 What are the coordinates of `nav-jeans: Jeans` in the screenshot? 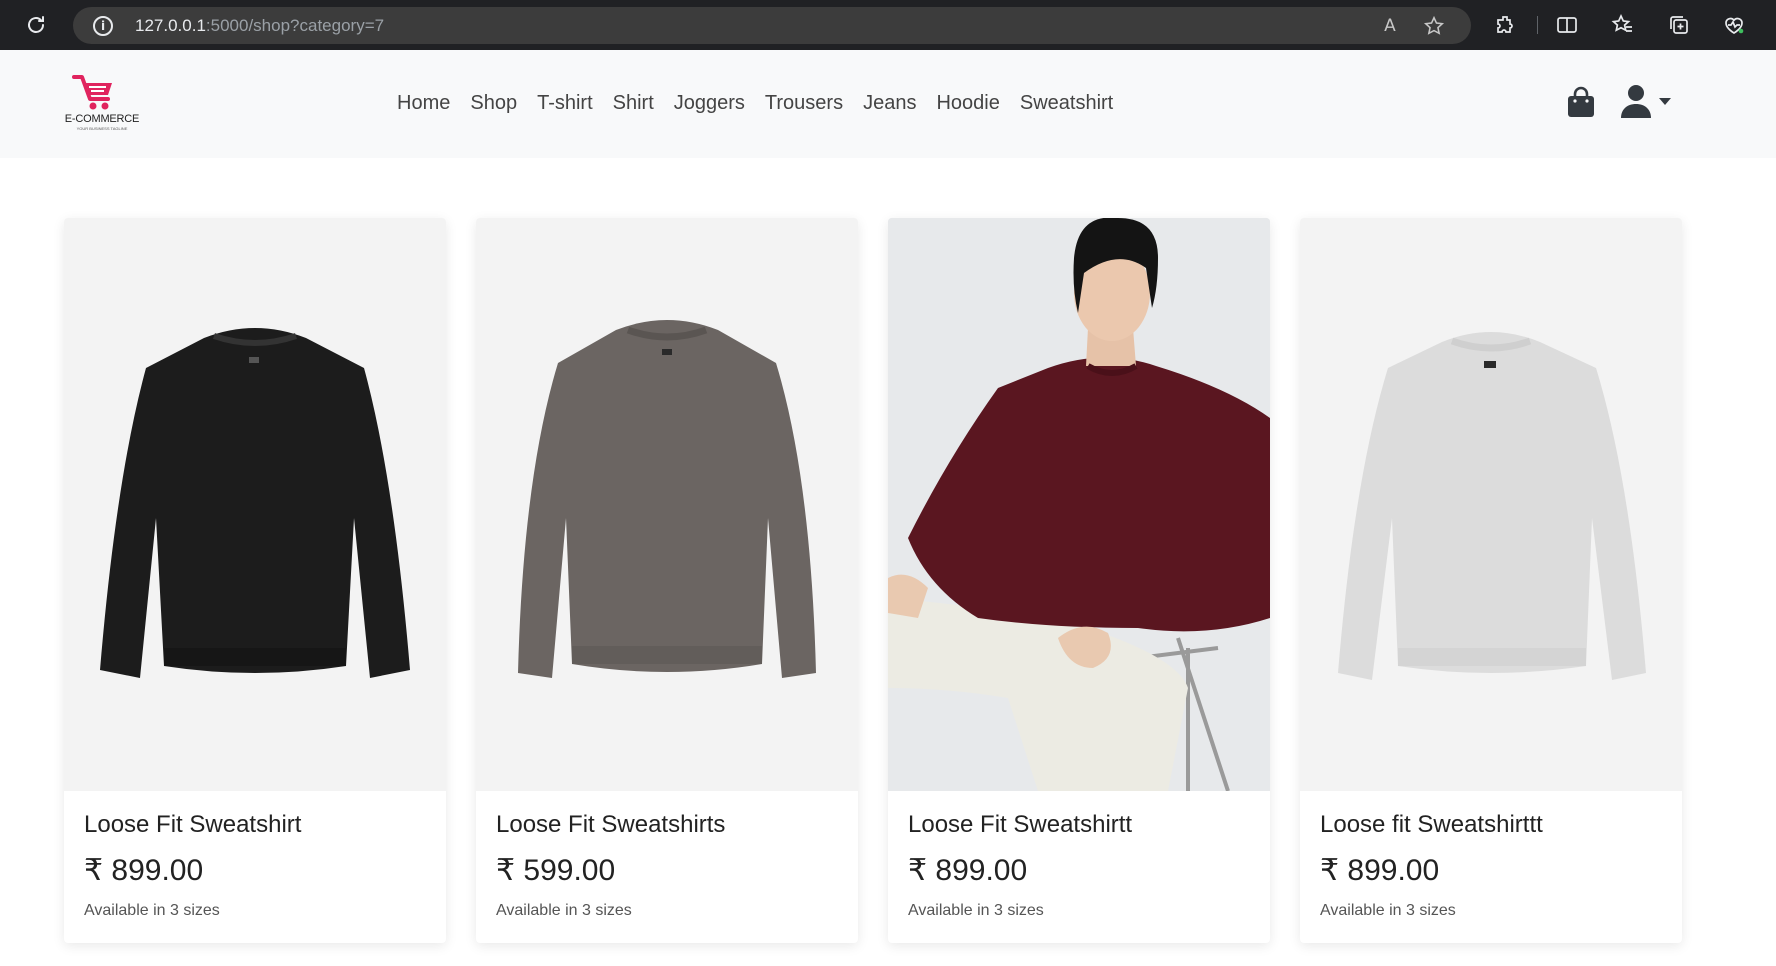 It's located at (889, 103).